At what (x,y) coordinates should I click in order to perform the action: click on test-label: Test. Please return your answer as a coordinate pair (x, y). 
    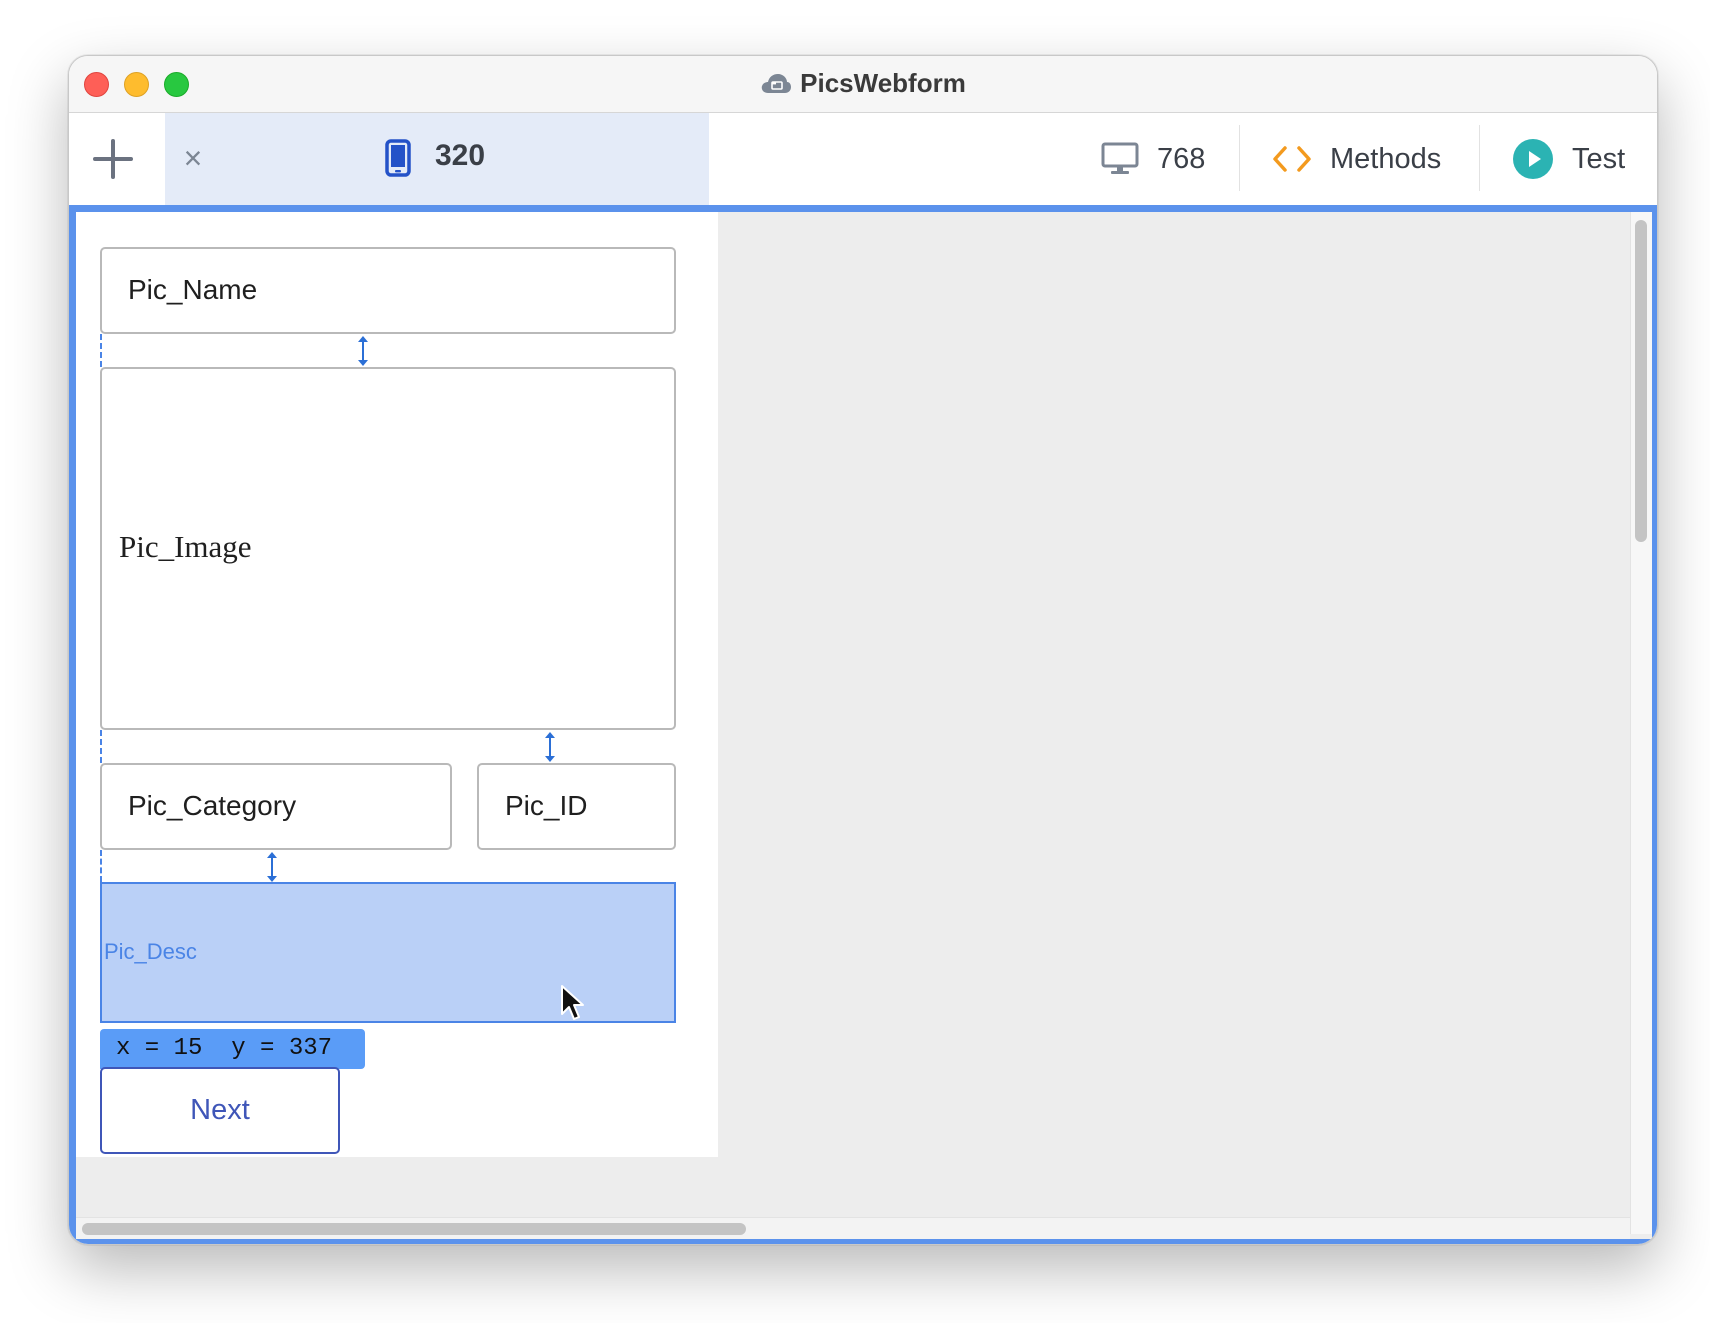
    Looking at the image, I should click on (1599, 158).